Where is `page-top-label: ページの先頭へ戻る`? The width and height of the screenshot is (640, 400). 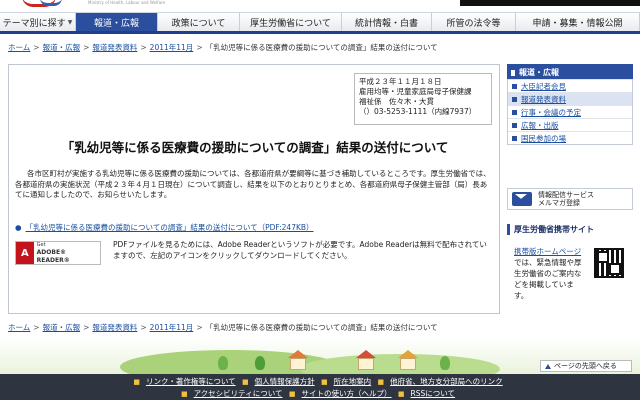
page-top-label: ページの先頭へ戻る is located at coordinates (585, 366).